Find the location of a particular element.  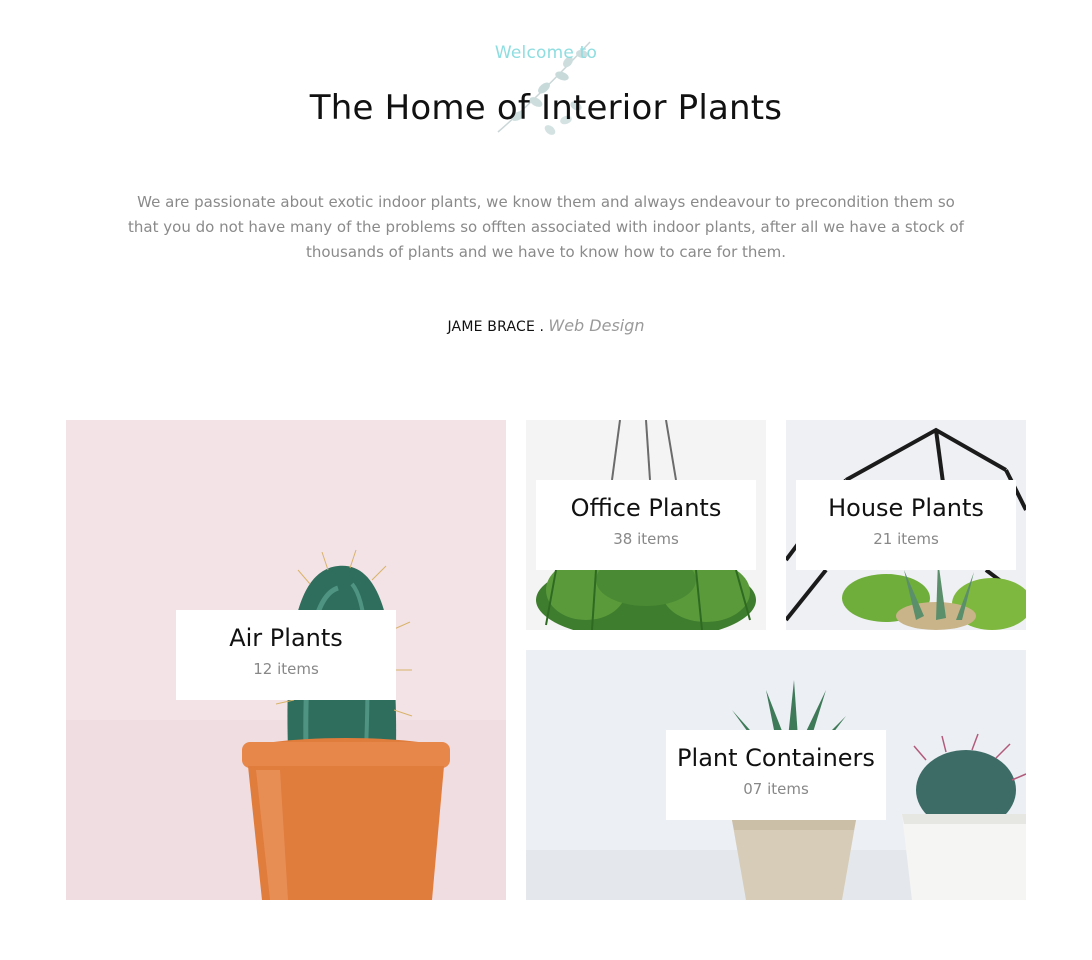

category-label: House Plants 21 items is located at coordinates (906, 525).